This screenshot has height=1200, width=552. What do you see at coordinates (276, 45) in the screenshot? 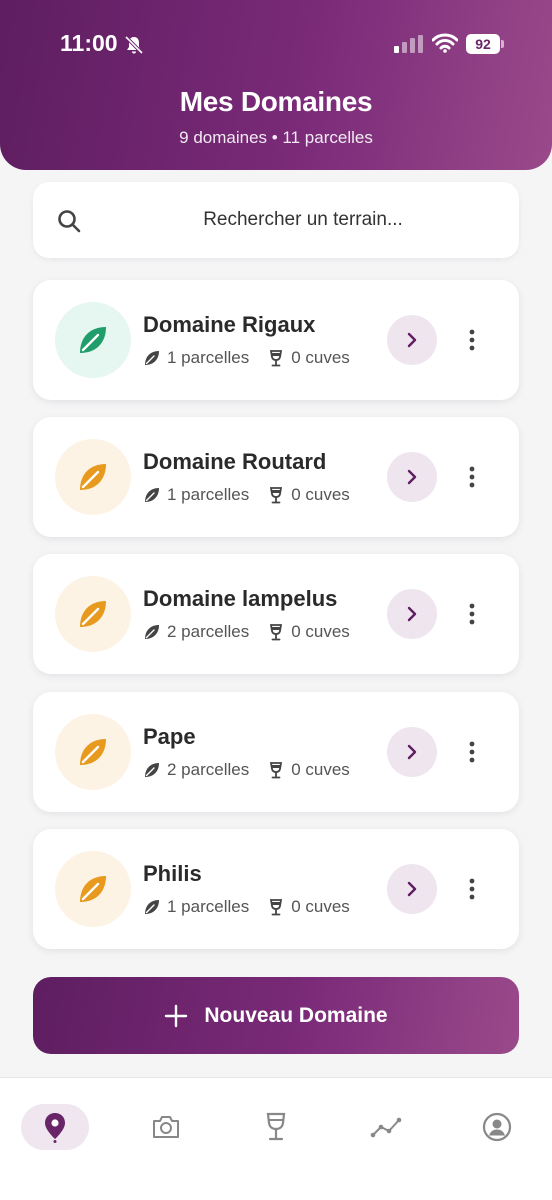
I see `status-bar: 11:00 92` at bounding box center [276, 45].